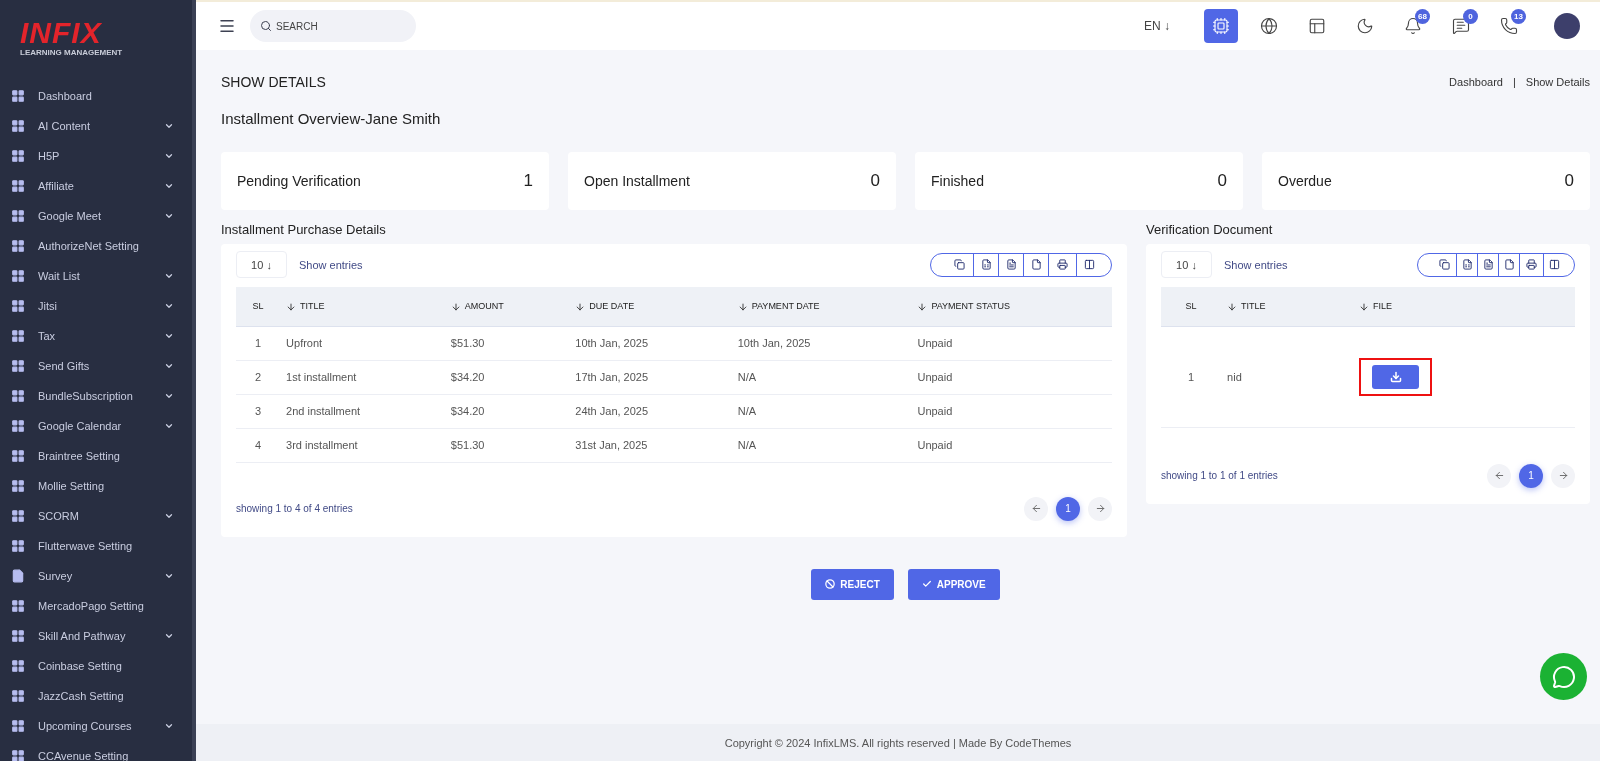  I want to click on sidebar-item: Wait List, so click(96, 276).